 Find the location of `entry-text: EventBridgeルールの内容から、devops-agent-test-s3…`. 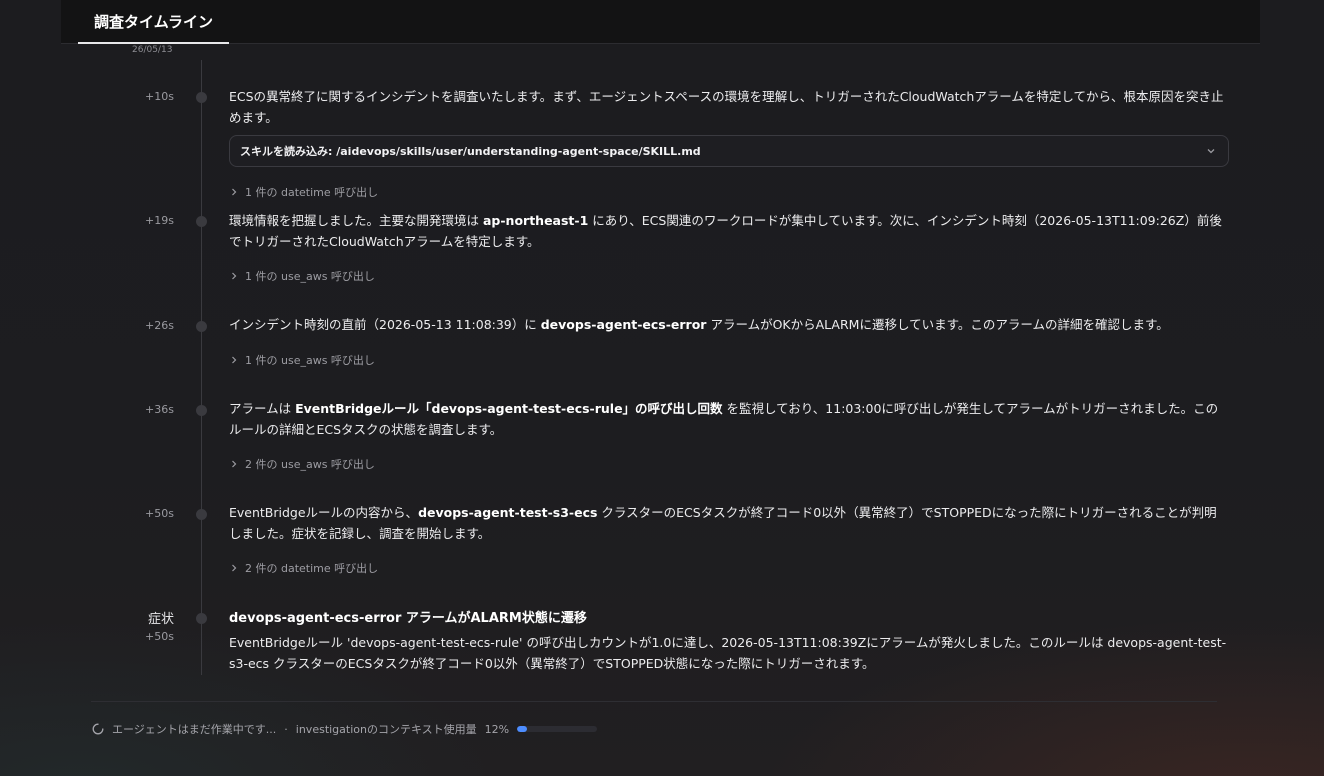

entry-text: EventBridgeルールの内容から、devops-agent-test-s3… is located at coordinates (723, 523).